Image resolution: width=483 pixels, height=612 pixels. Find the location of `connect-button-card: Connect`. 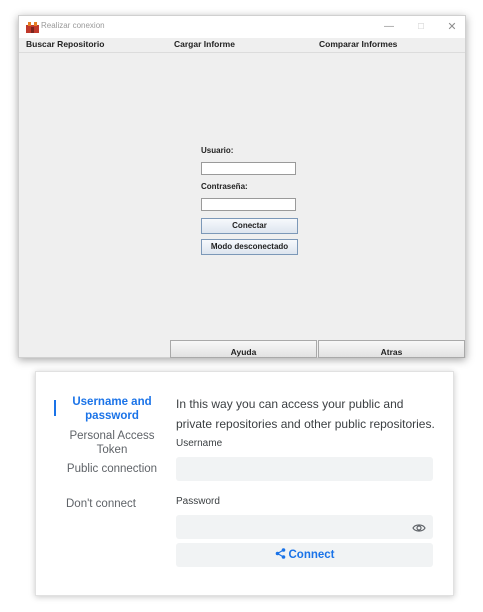

connect-button-card: Connect is located at coordinates (304, 555).